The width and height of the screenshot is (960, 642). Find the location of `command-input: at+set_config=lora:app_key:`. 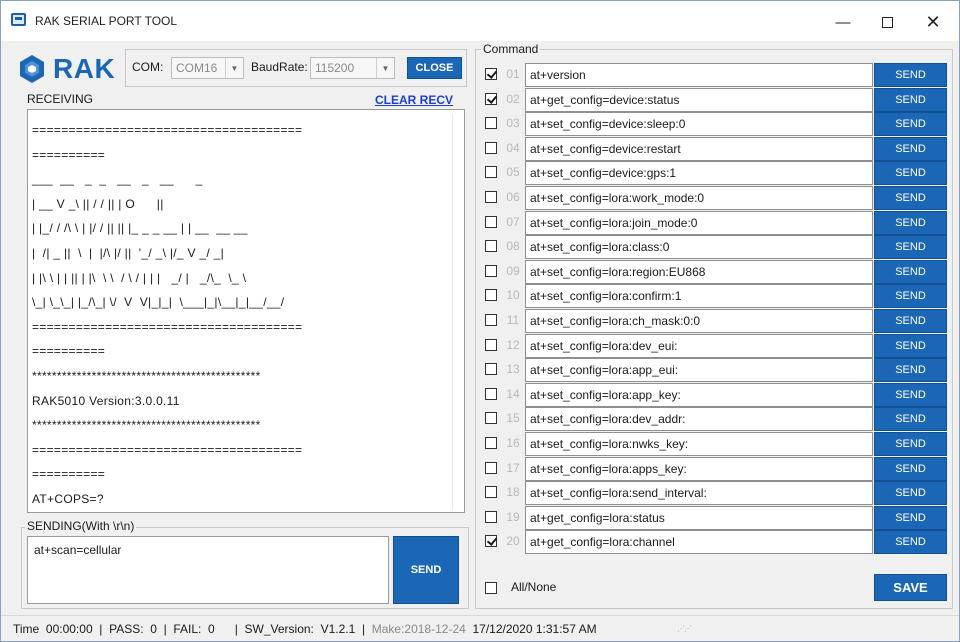

command-input: at+set_config=lora:app_key: is located at coordinates (699, 394).